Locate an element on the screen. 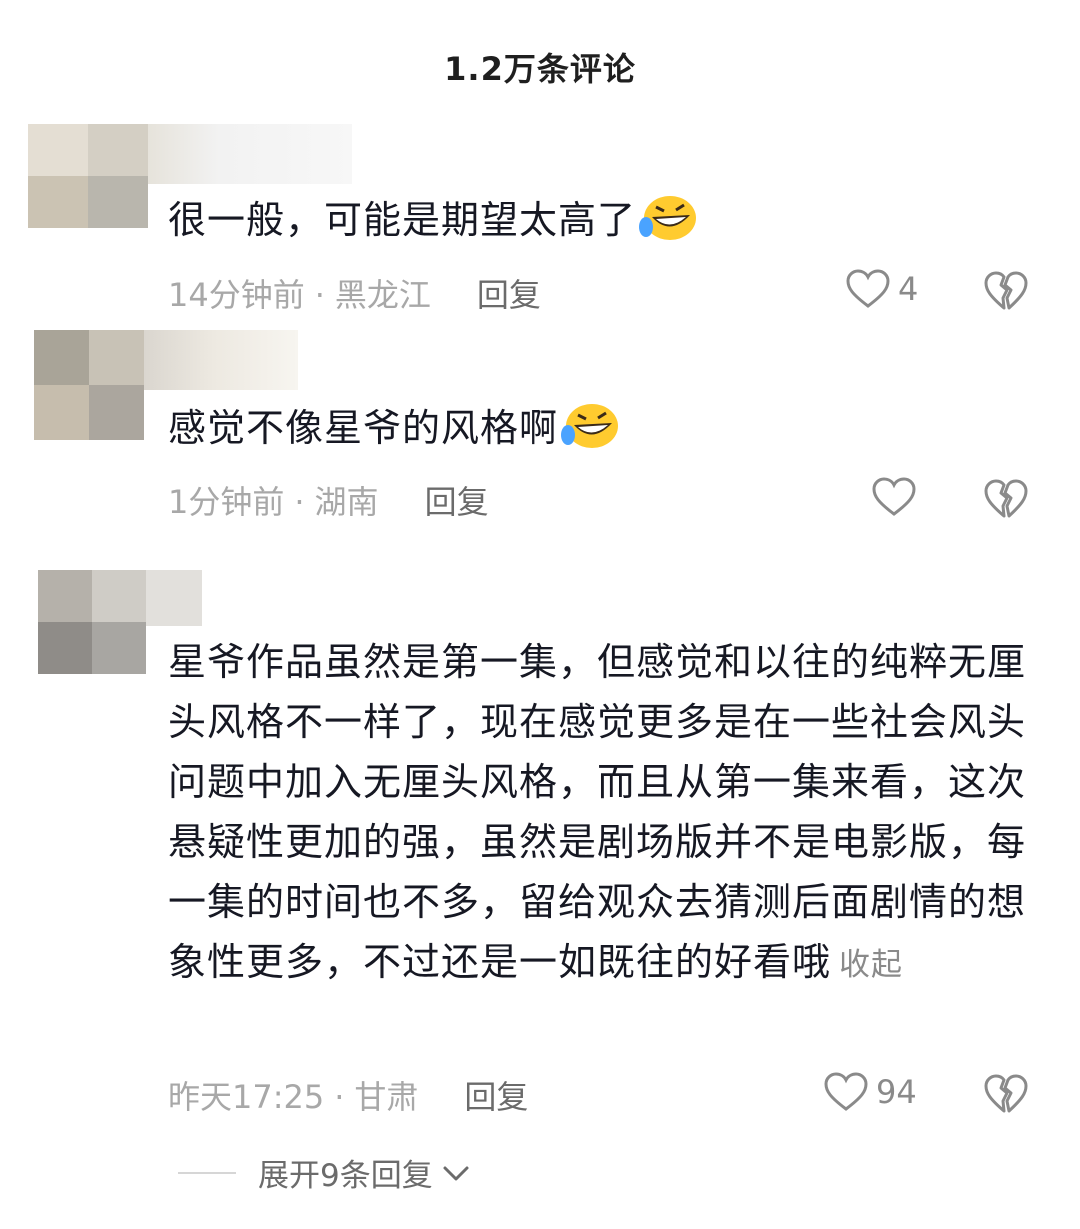 This screenshot has height=1229, width=1080. like-button is located at coordinates (898, 497).